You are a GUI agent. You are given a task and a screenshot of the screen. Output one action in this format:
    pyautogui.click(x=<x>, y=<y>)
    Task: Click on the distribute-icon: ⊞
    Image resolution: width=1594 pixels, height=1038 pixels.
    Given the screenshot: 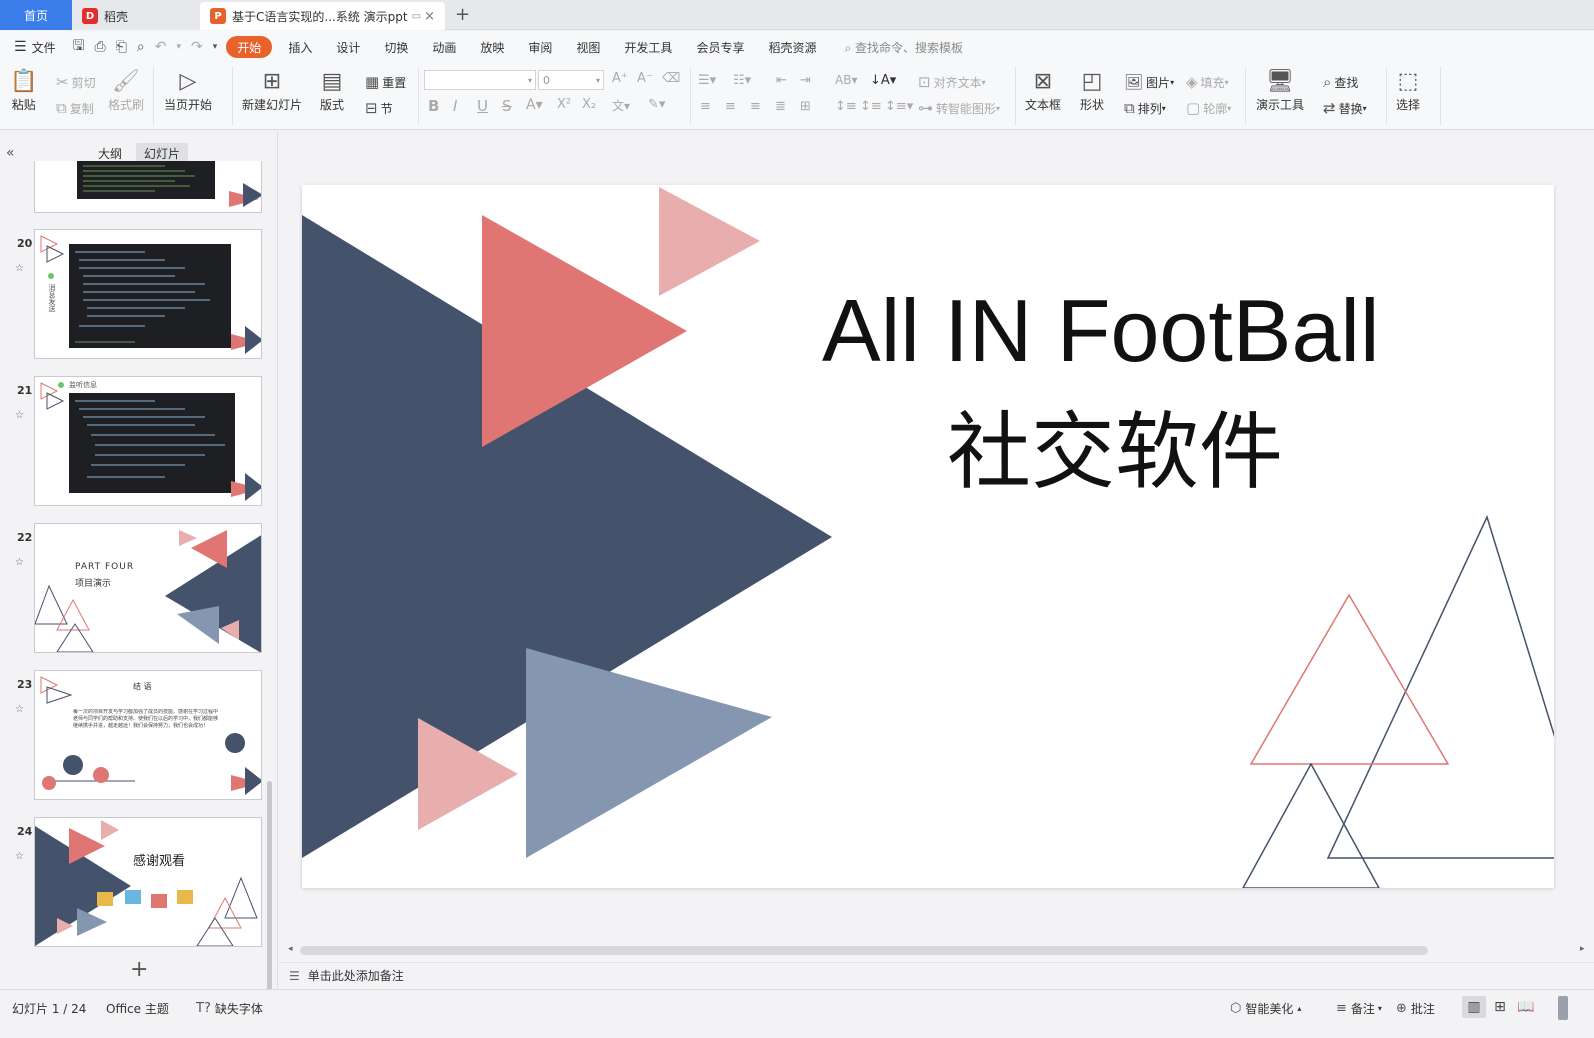 What is the action you would take?
    pyautogui.click(x=805, y=106)
    